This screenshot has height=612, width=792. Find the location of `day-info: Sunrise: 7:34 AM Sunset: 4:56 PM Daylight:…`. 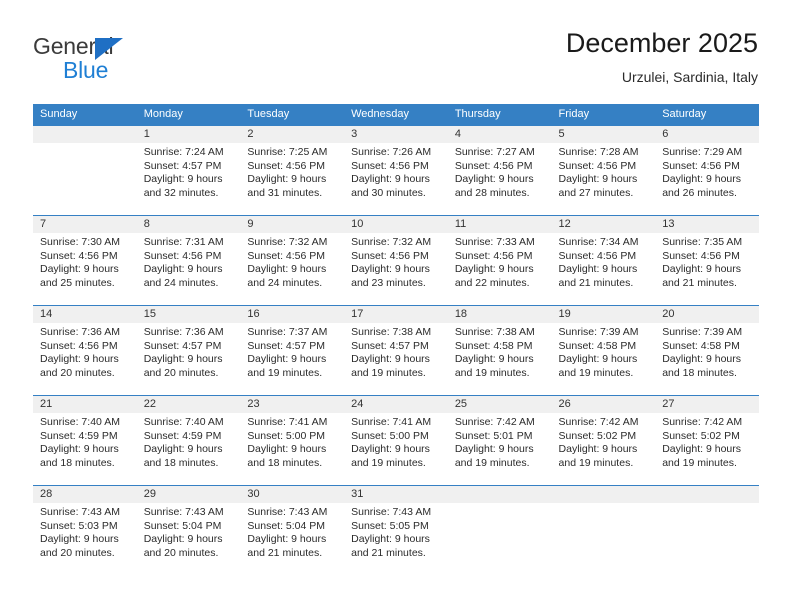

day-info: Sunrise: 7:34 AM Sunset: 4:56 PM Daylight:… is located at coordinates (604, 261).